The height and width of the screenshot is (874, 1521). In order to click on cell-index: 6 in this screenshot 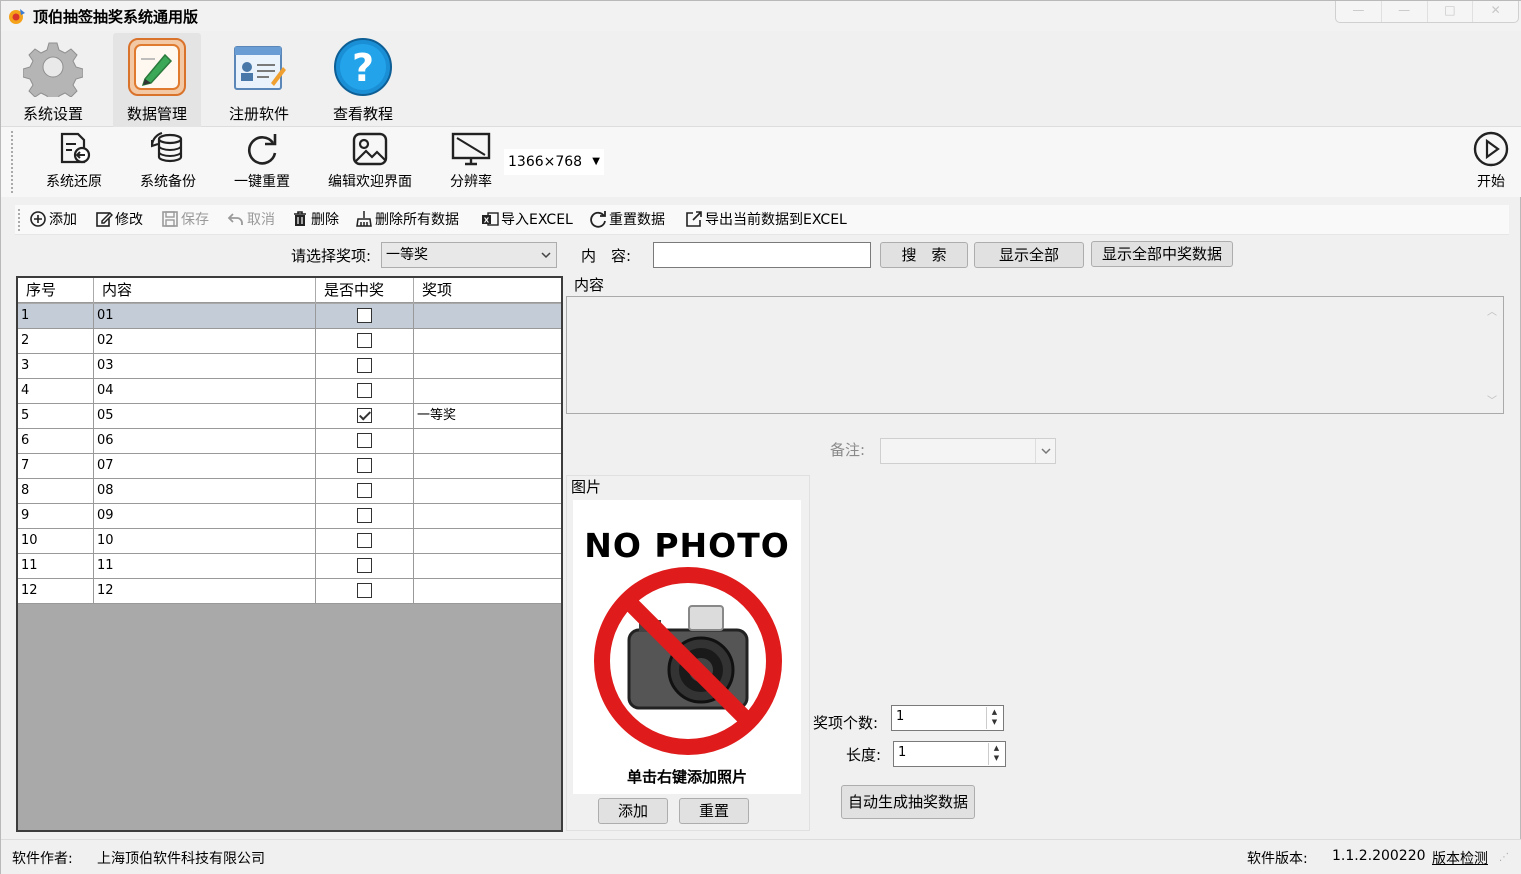, I will do `click(56, 441)`.